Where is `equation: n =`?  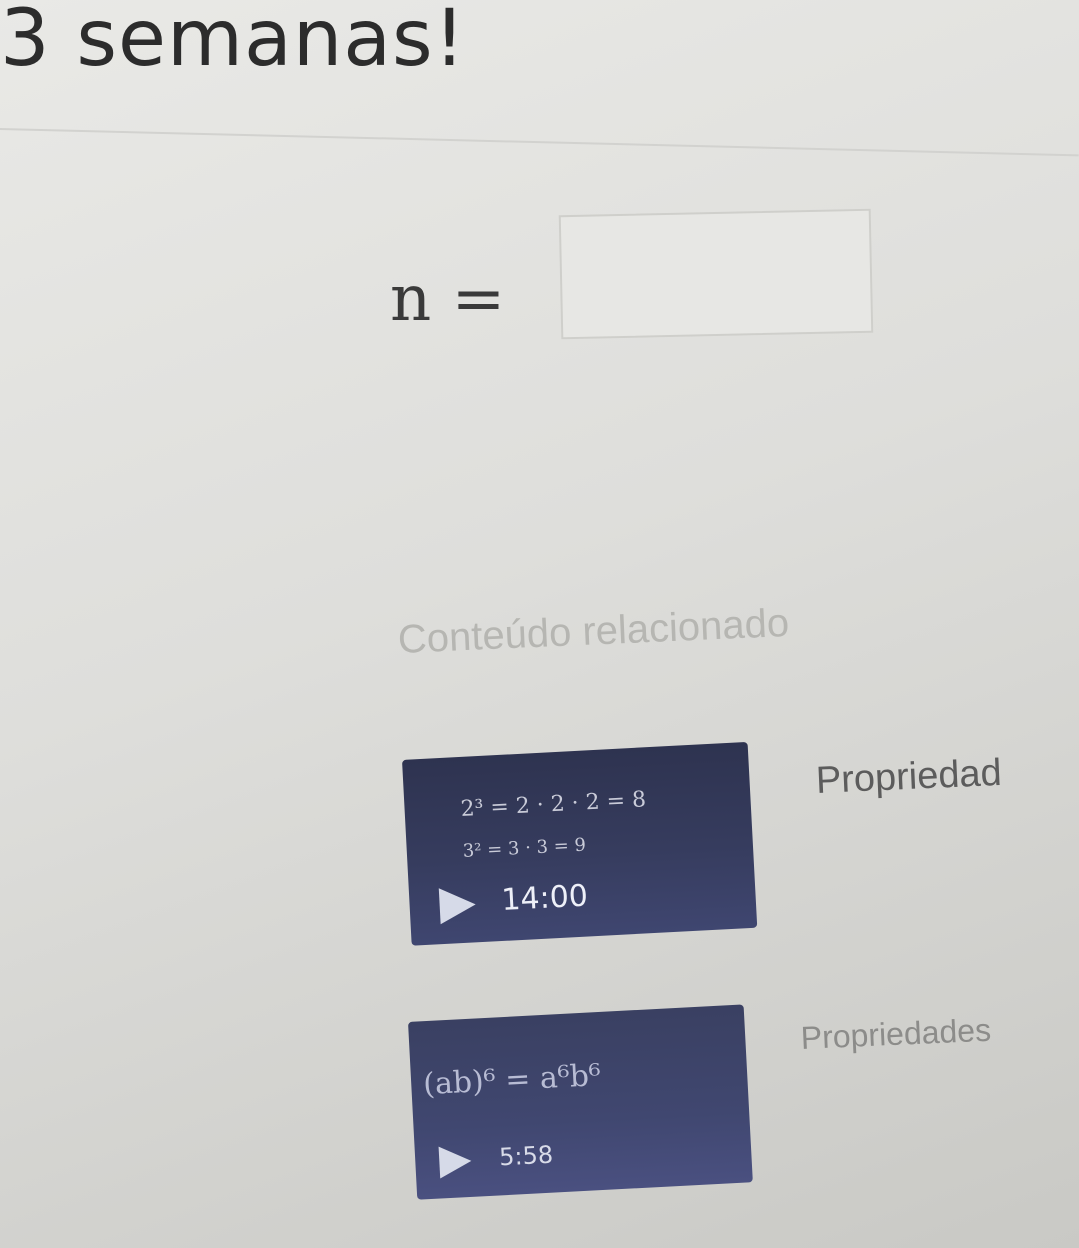
equation: n = is located at coordinates (447, 299).